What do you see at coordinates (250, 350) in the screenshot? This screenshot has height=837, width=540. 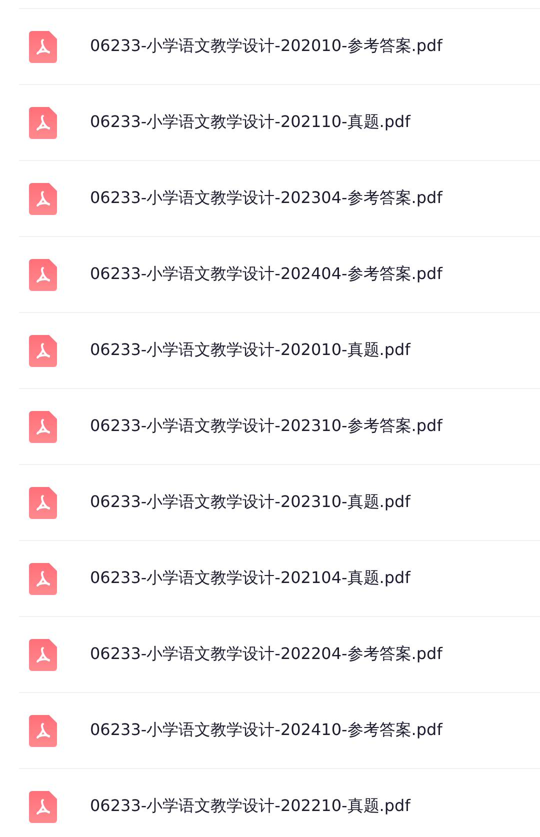 I see `file-name: 06233-小学语文教学设计-202010-真题.pdf` at bounding box center [250, 350].